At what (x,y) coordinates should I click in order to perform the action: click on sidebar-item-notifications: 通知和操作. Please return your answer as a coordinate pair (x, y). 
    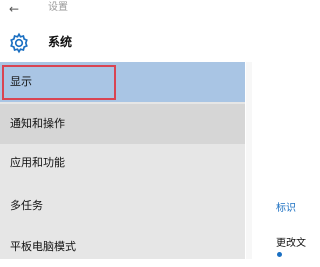
    Looking at the image, I should click on (122, 124).